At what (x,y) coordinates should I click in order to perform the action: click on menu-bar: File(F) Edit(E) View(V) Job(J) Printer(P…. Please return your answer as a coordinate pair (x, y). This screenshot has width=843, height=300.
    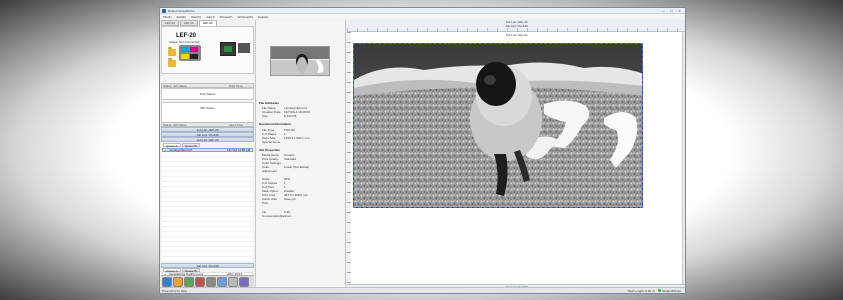
    Looking at the image, I should click on (422, 16).